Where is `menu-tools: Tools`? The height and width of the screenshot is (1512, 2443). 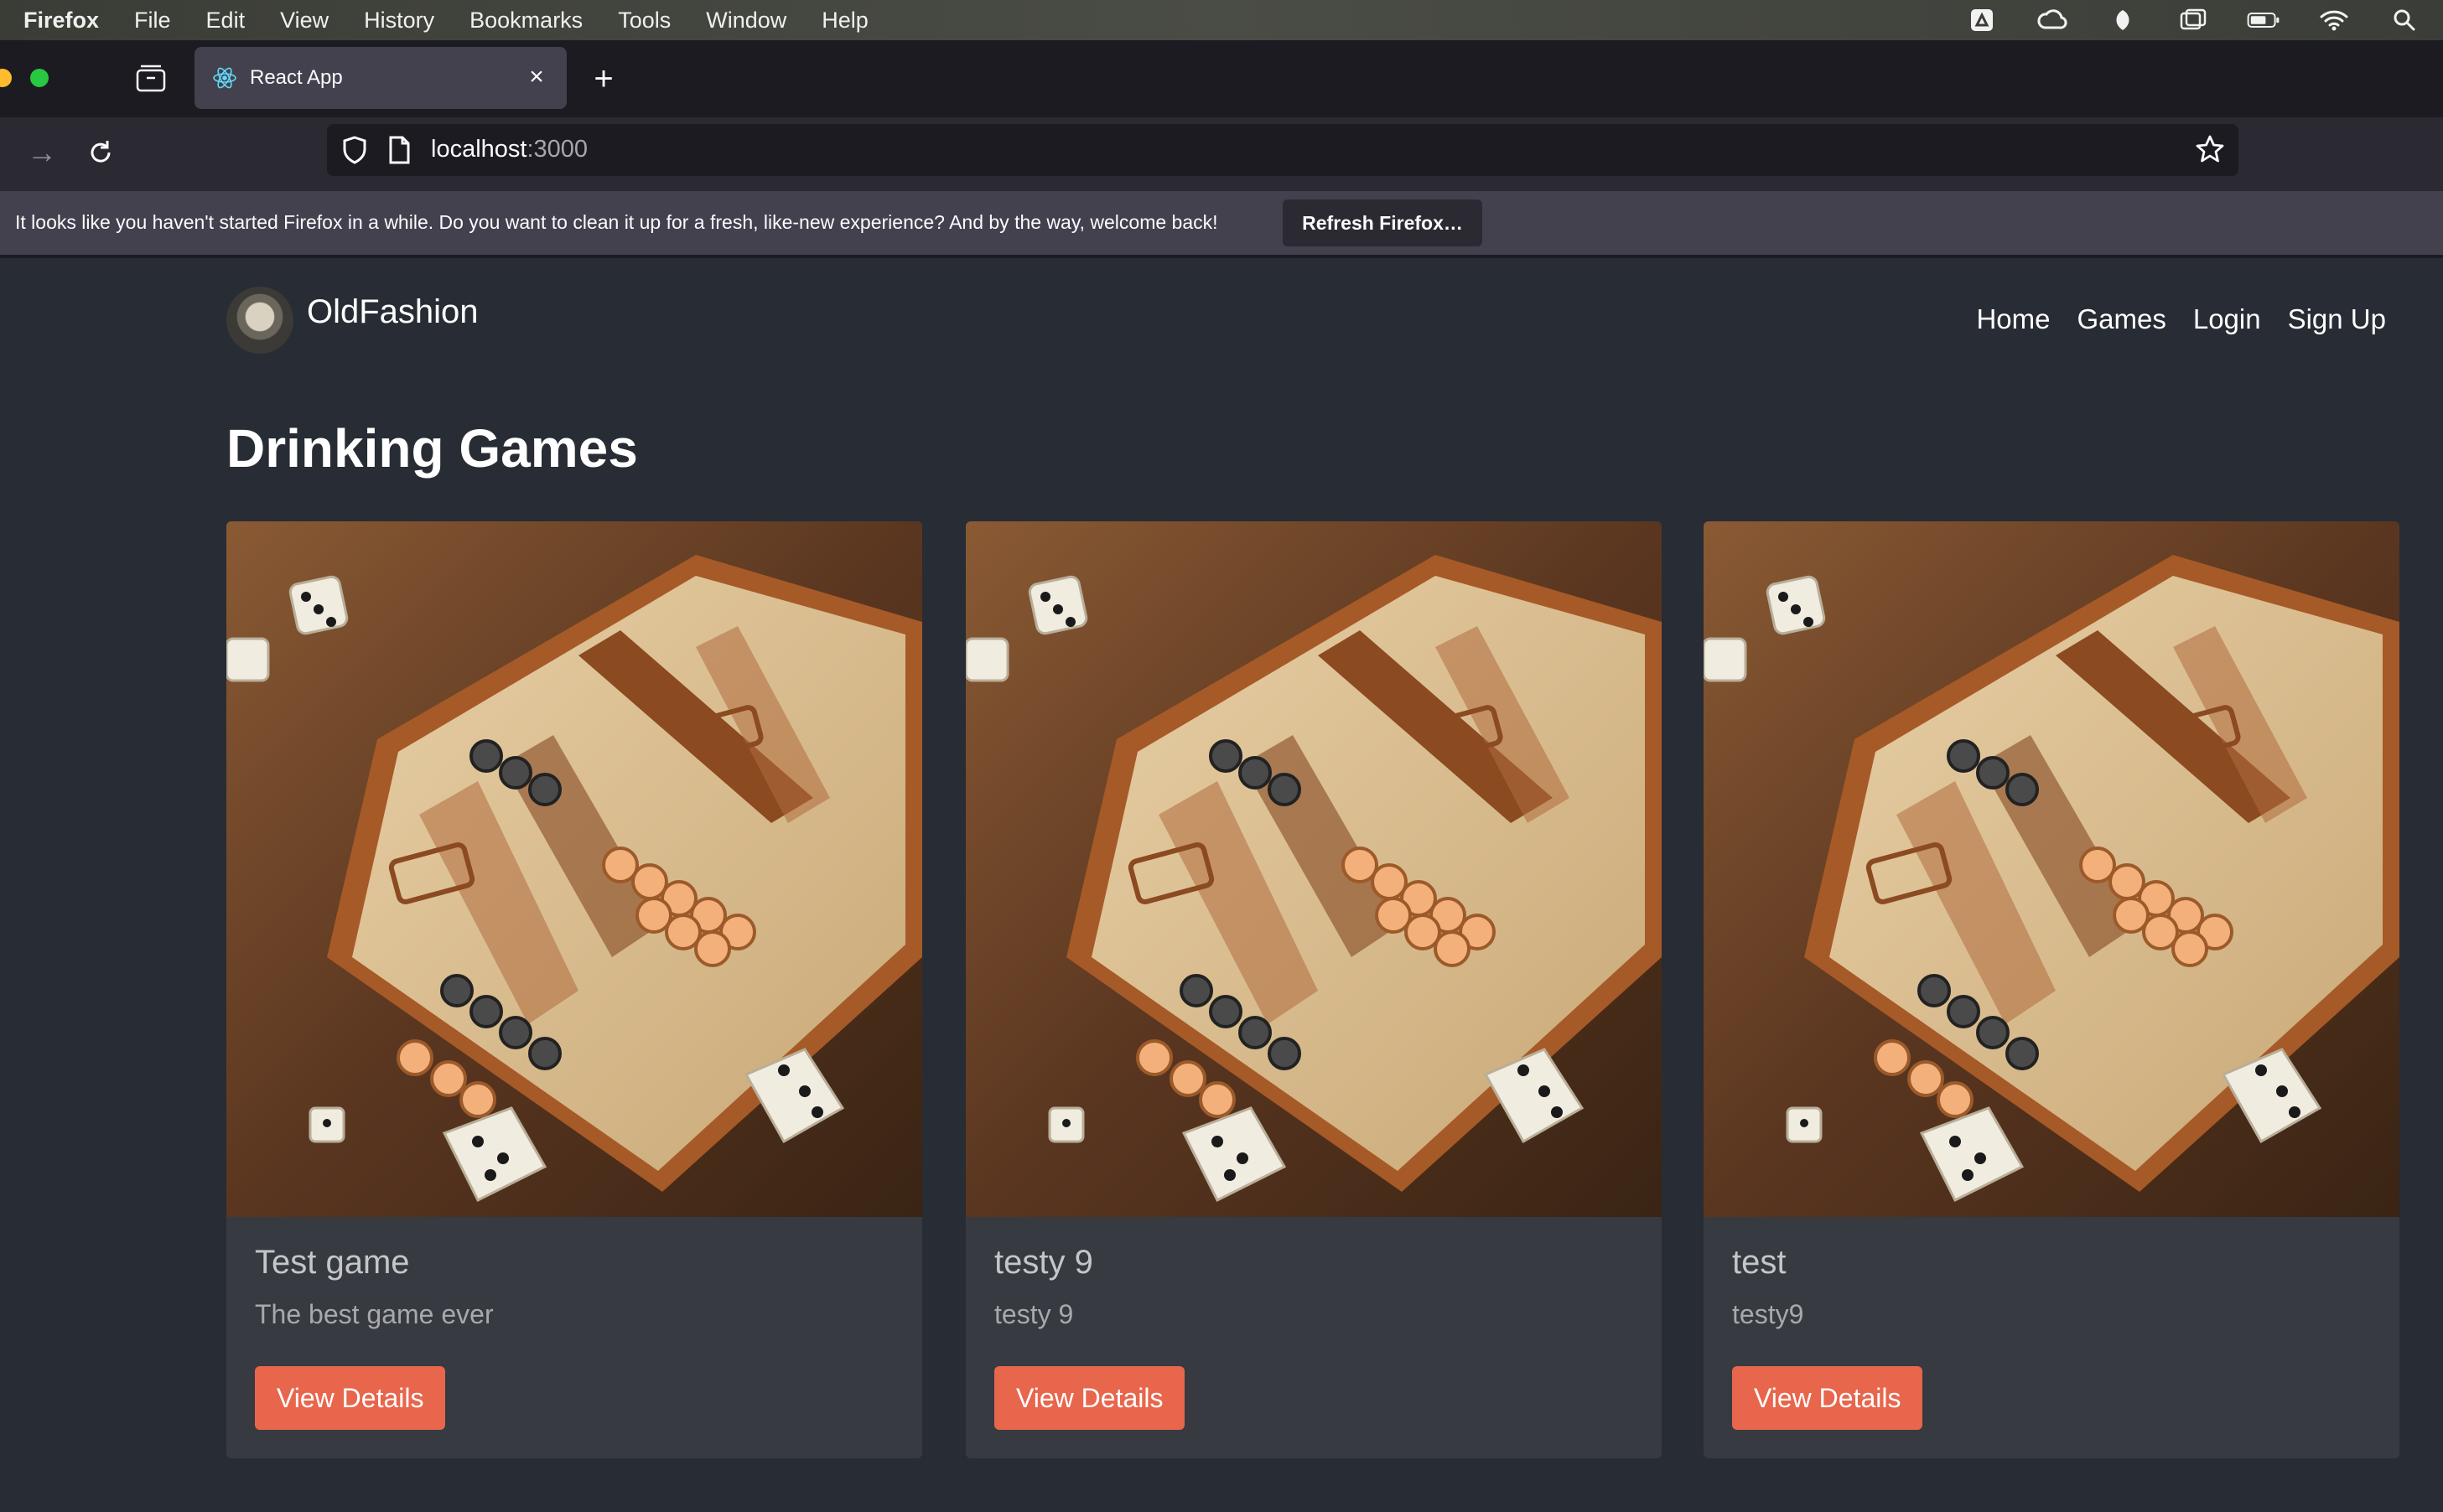
menu-tools: Tools is located at coordinates (645, 21).